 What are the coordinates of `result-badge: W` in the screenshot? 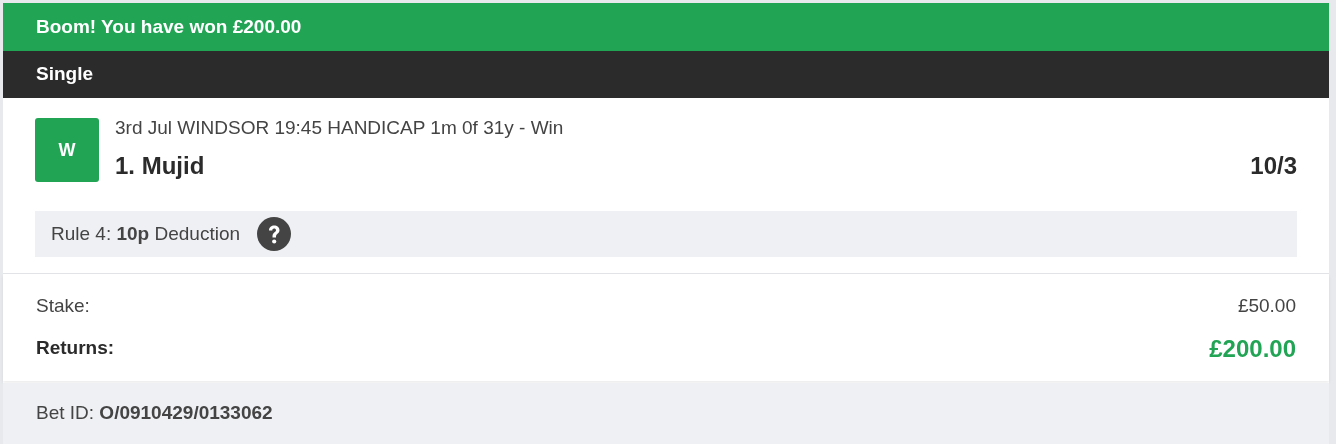 It's located at (67, 150).